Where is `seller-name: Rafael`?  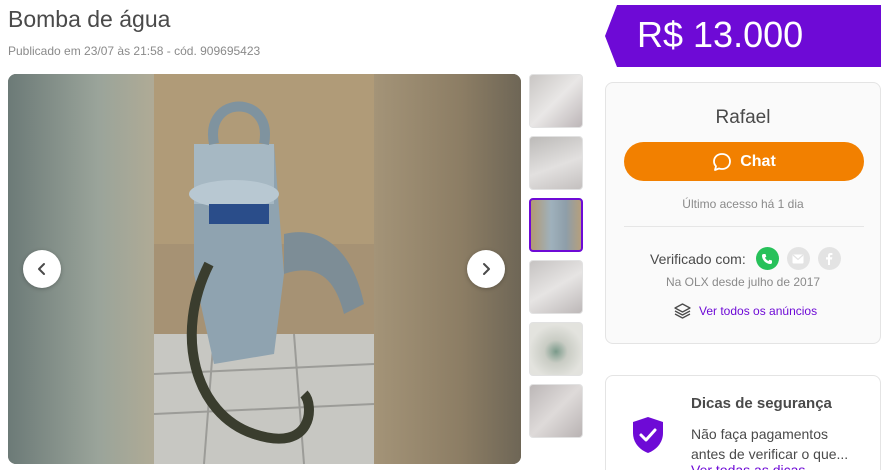
seller-name: Rafael is located at coordinates (743, 117).